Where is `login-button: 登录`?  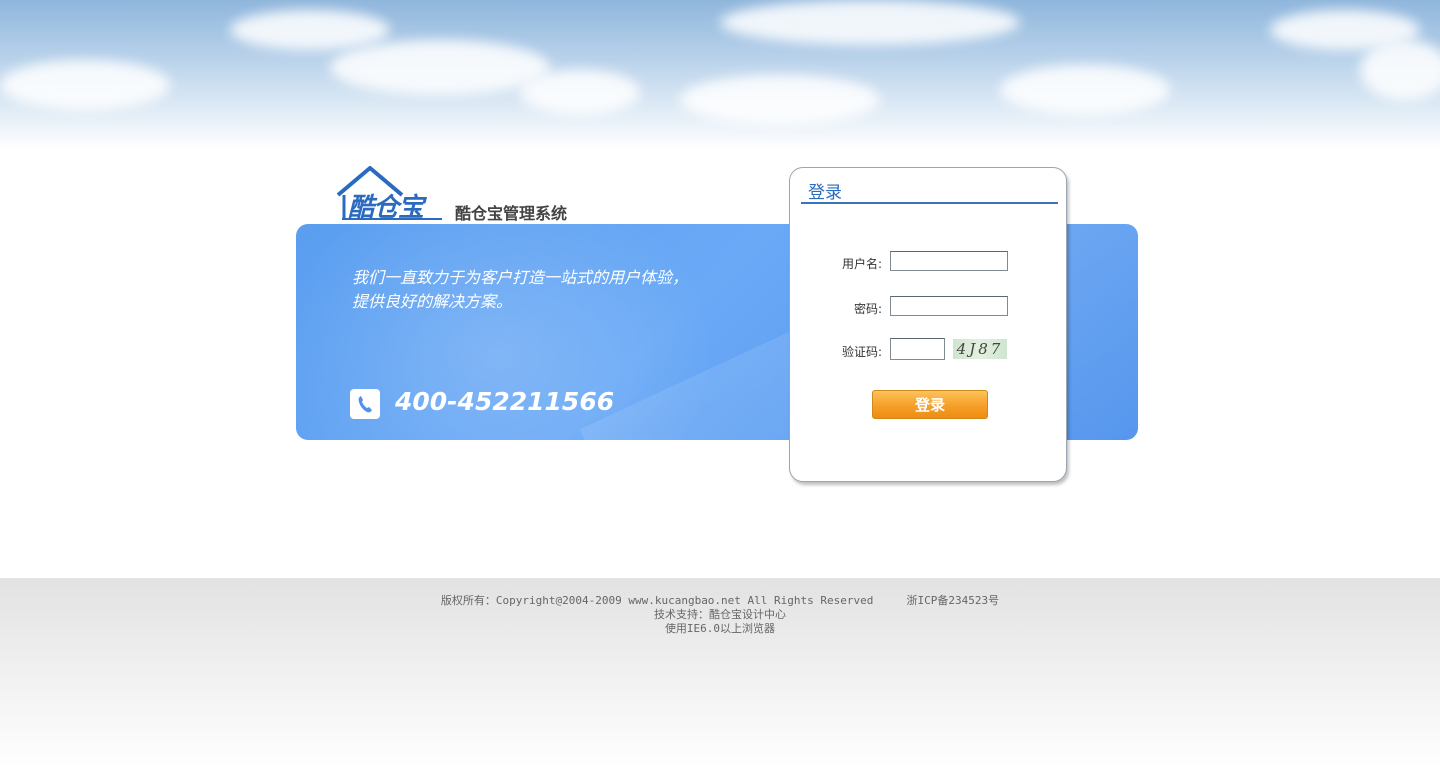
login-button: 登录 is located at coordinates (930, 404).